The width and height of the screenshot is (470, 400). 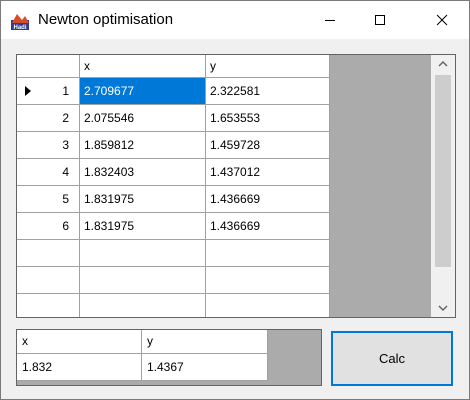 I want to click on row-header: 1, so click(x=48, y=91).